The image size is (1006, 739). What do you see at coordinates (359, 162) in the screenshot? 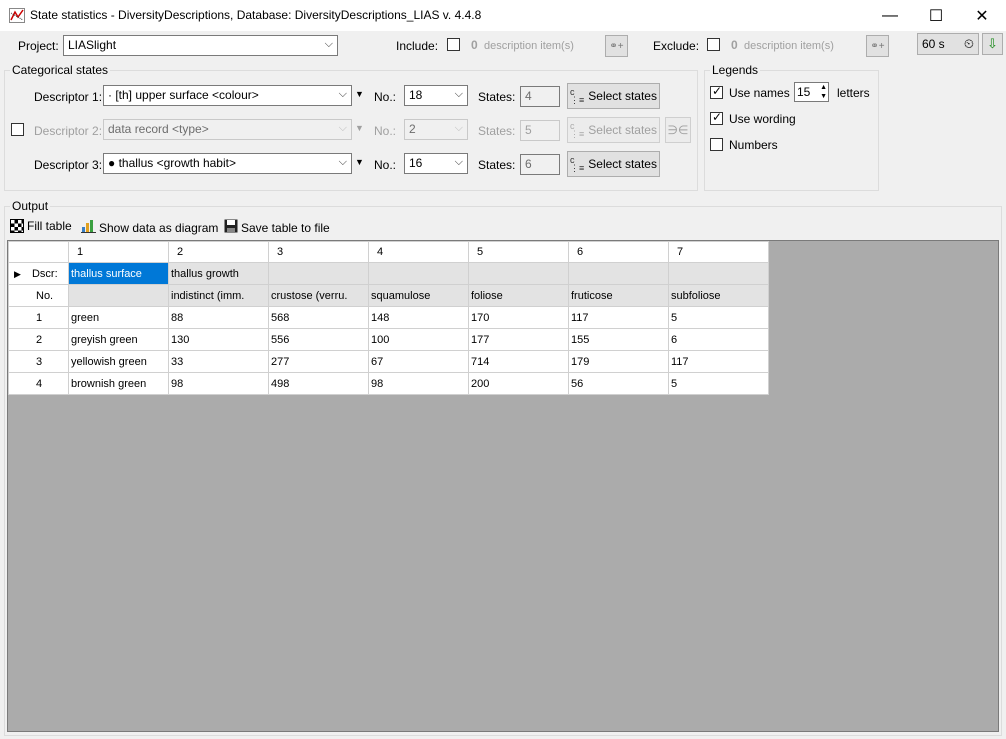
I see `descriptor-3-menu-arrow: ▼` at bounding box center [359, 162].